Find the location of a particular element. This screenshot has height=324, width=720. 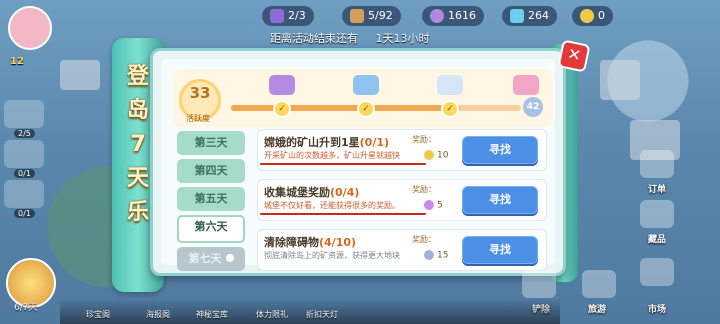

milestone-check-2: ✓ is located at coordinates (366, 109).